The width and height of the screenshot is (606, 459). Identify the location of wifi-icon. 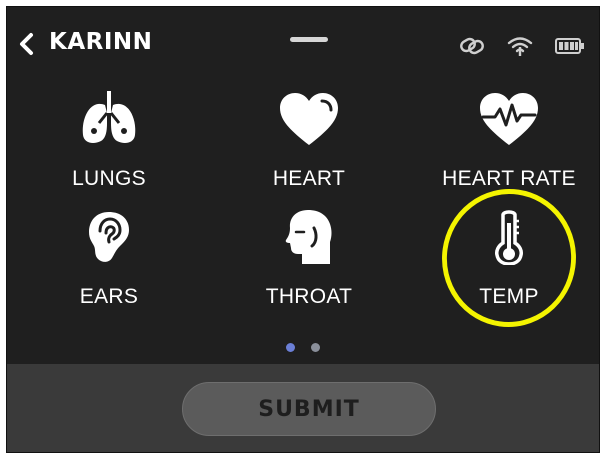
(520, 48).